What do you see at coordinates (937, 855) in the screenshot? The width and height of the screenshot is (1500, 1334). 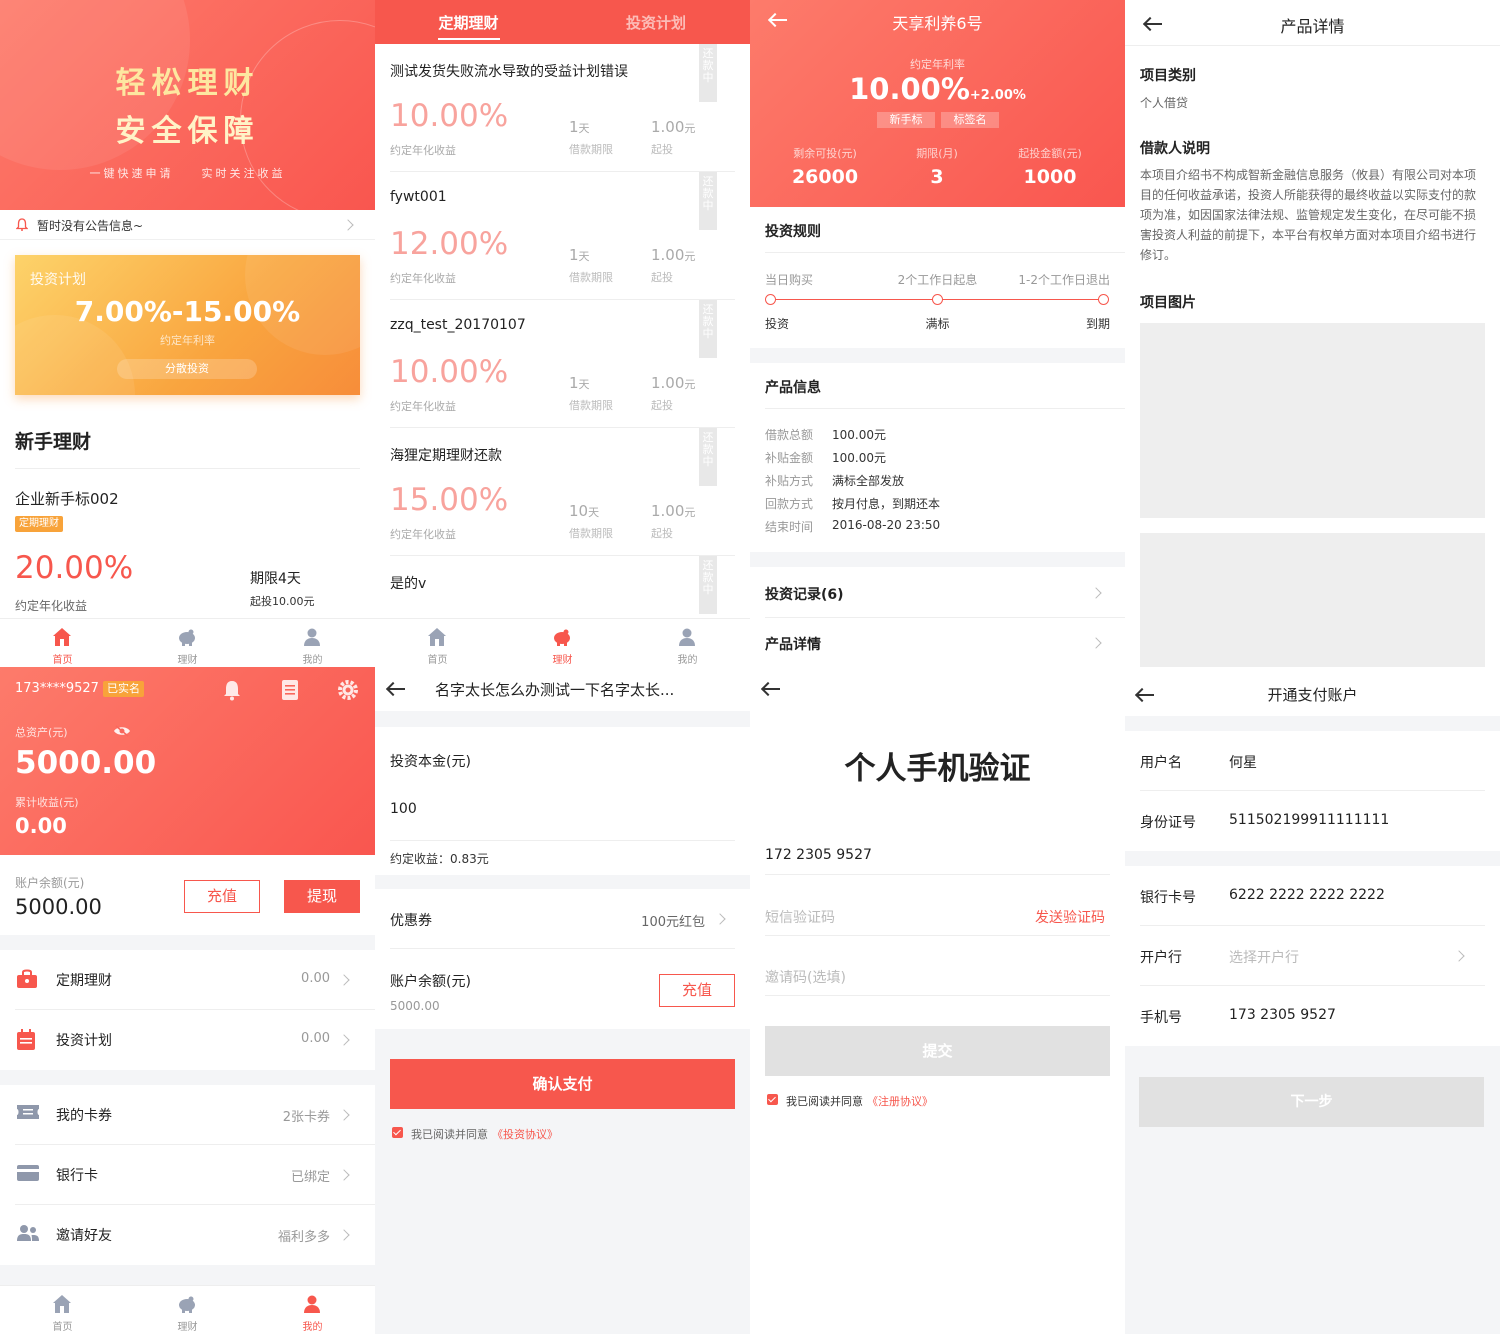 I see `phone-input: 172 2305 9527` at bounding box center [937, 855].